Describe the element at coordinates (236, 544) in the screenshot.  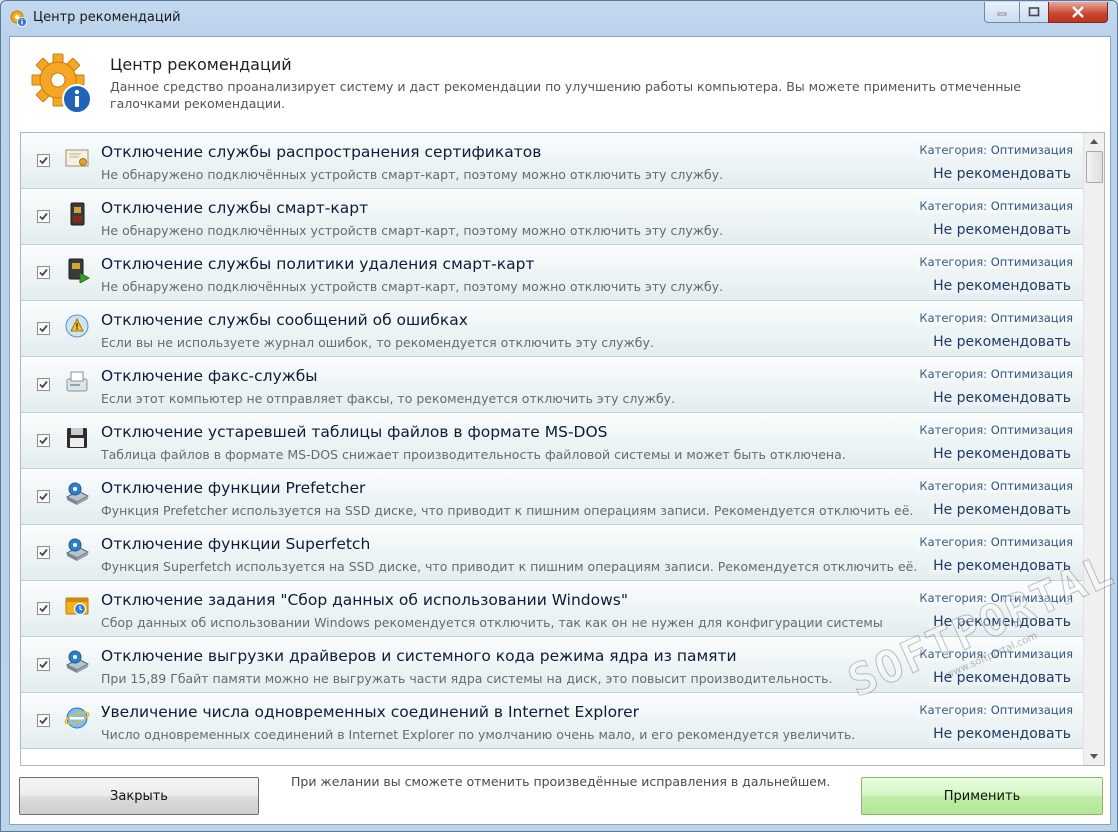
I see `recommendation-title: Отключение функции Superfetch` at that location.